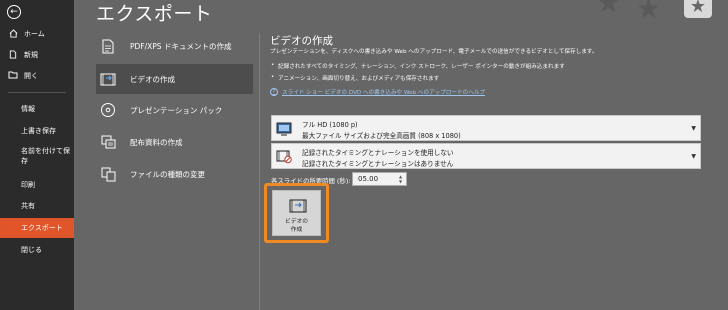 This screenshot has height=310, width=728. Describe the element at coordinates (259, 171) in the screenshot. I see `panel-divider` at that location.